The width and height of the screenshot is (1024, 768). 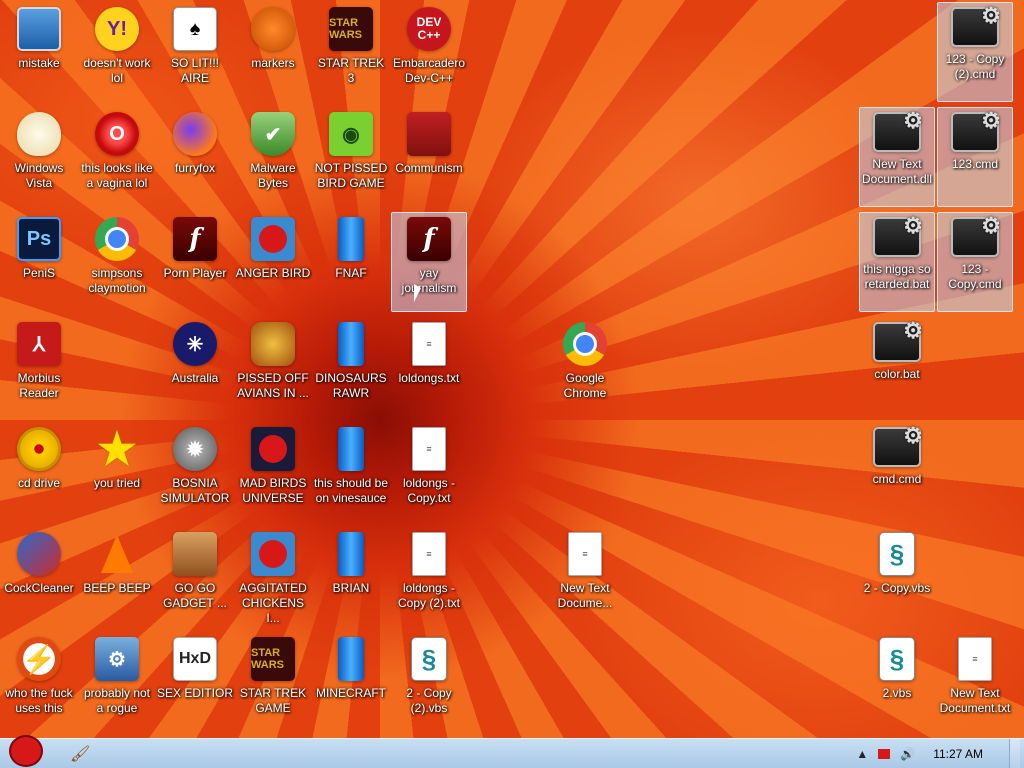 I want to click on desktop-icon: Y! doesn't work lol, so click(x=117, y=52).